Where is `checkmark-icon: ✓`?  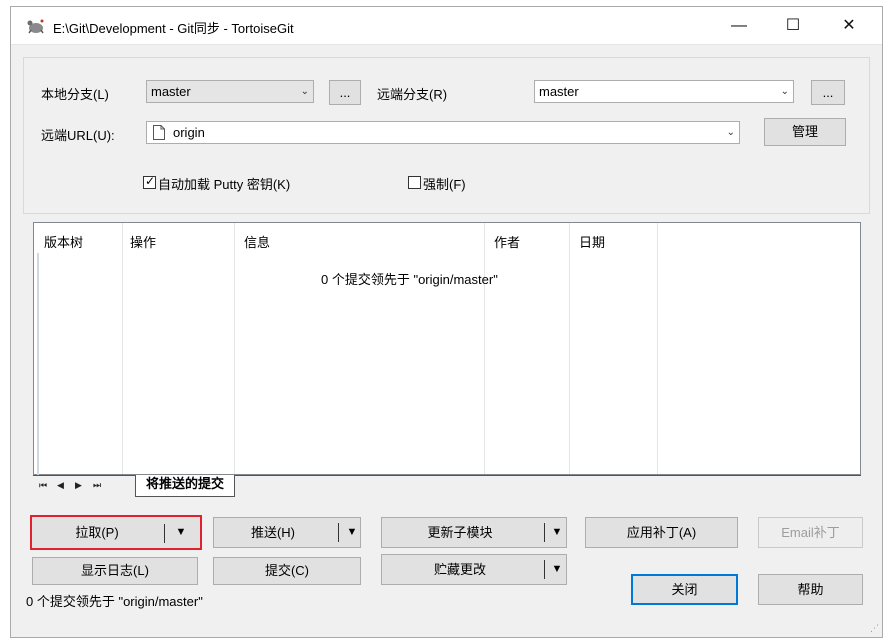 checkmark-icon: ✓ is located at coordinates (150, 181).